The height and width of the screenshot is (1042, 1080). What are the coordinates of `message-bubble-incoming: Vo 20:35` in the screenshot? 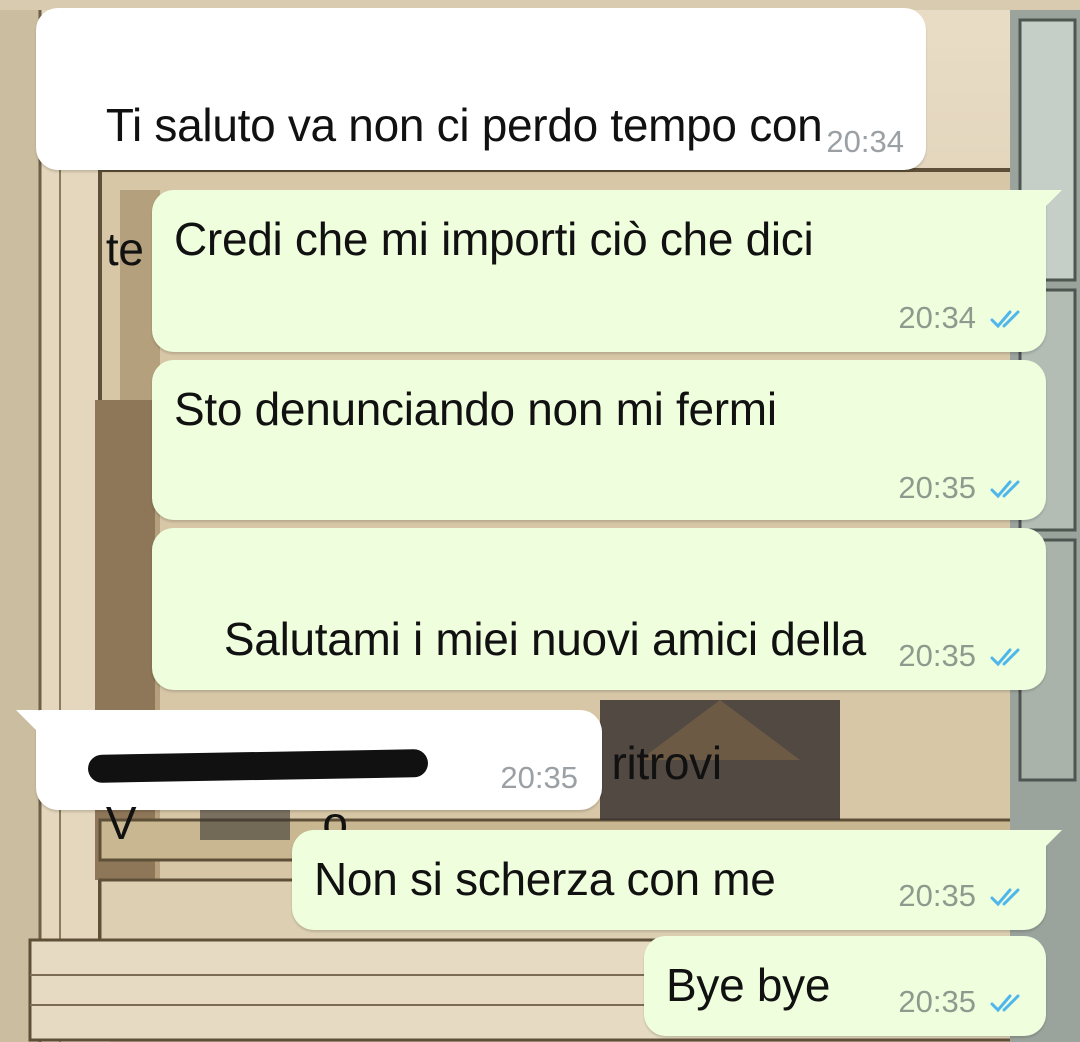 It's located at (319, 779).